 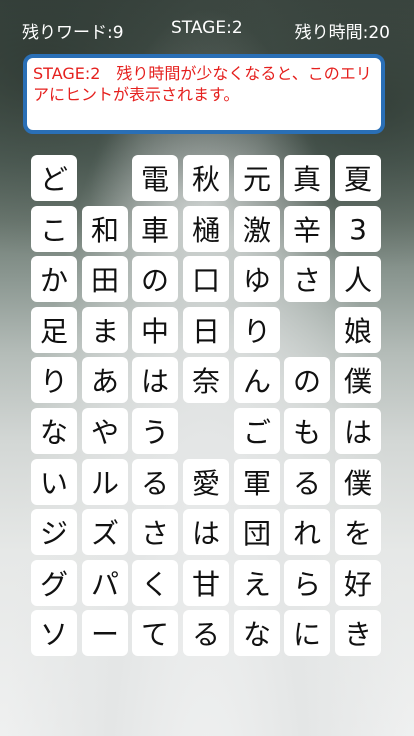 What do you see at coordinates (54, 178) in the screenshot?
I see `grid-cell: ど` at bounding box center [54, 178].